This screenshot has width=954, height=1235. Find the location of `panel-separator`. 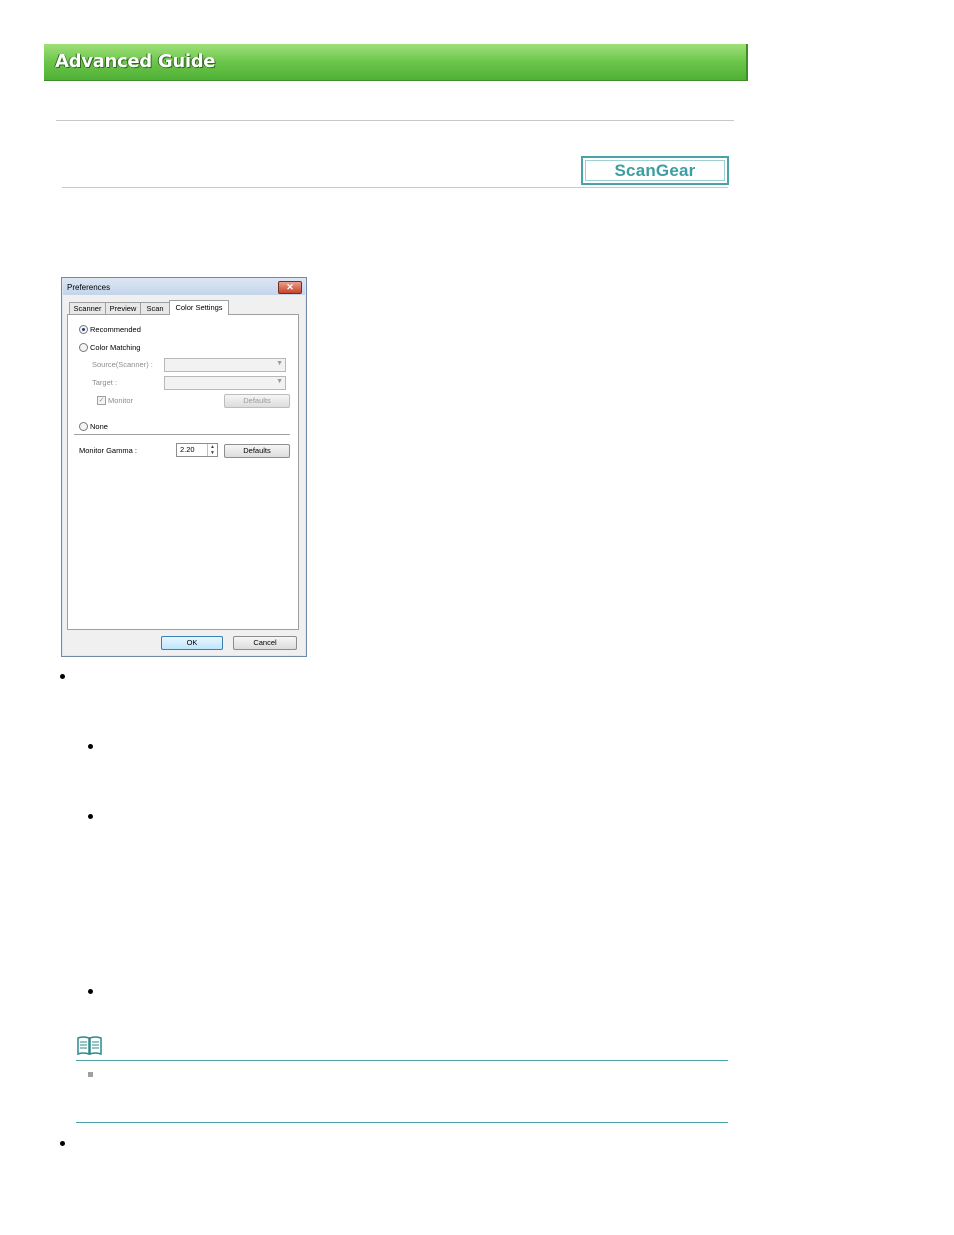

panel-separator is located at coordinates (182, 434).